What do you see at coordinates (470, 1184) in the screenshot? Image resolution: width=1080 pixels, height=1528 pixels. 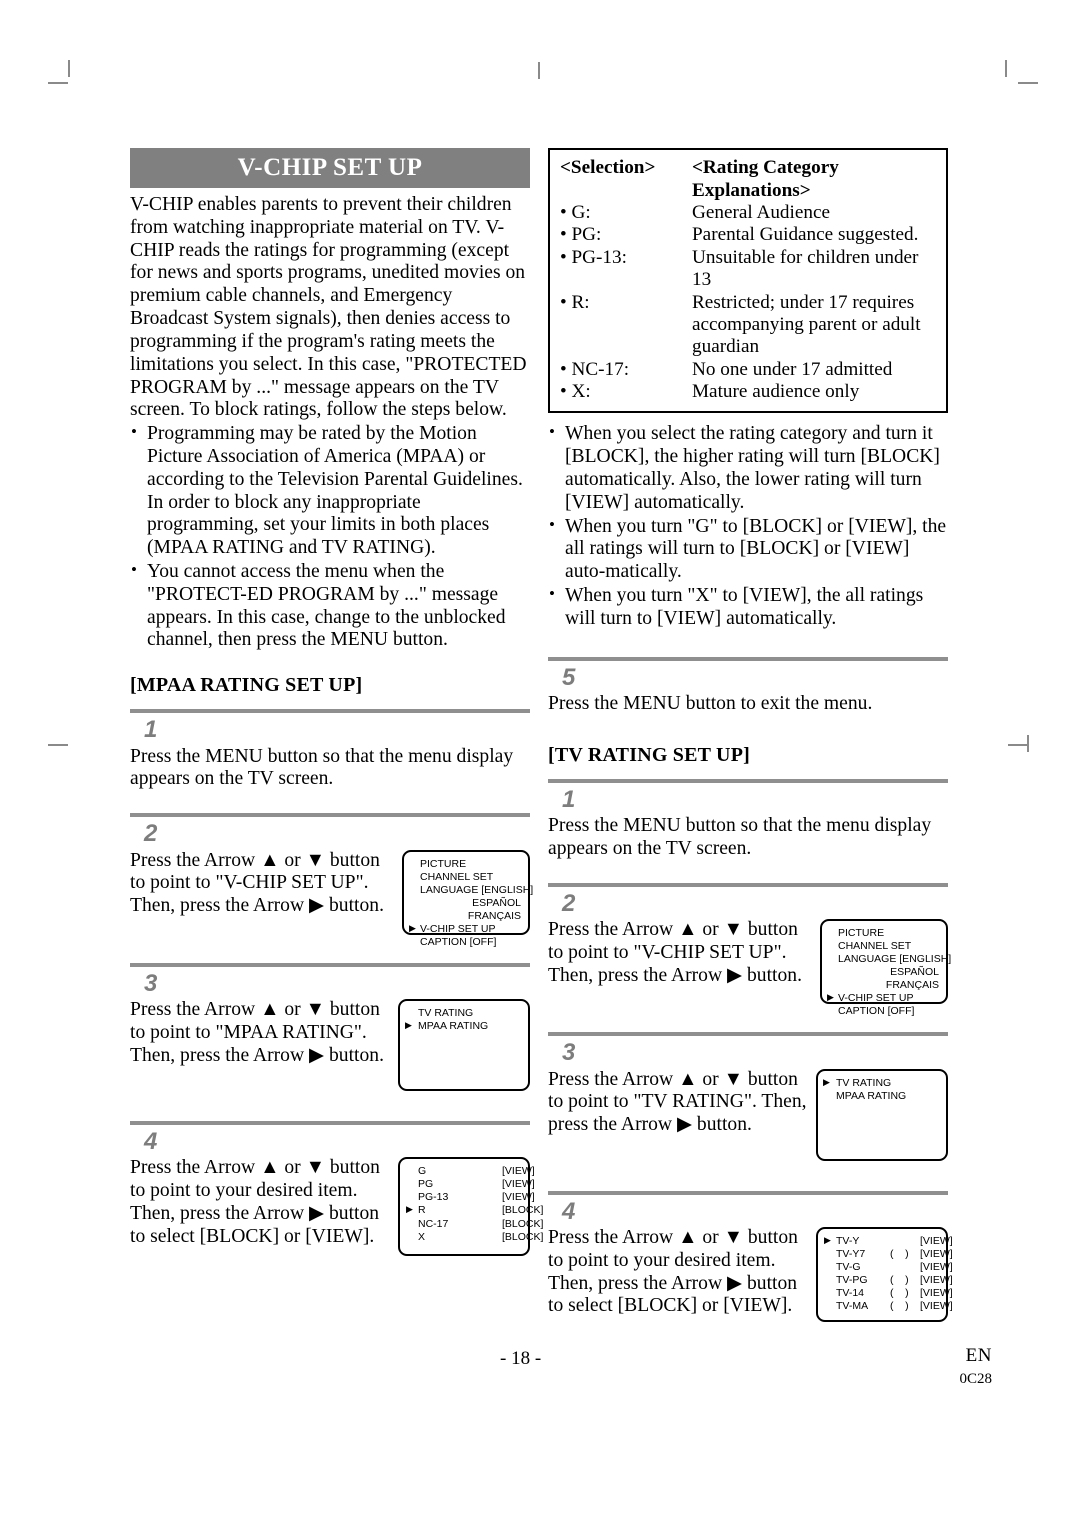 I see `osd-rating-row: PG [VIEW]` at bounding box center [470, 1184].